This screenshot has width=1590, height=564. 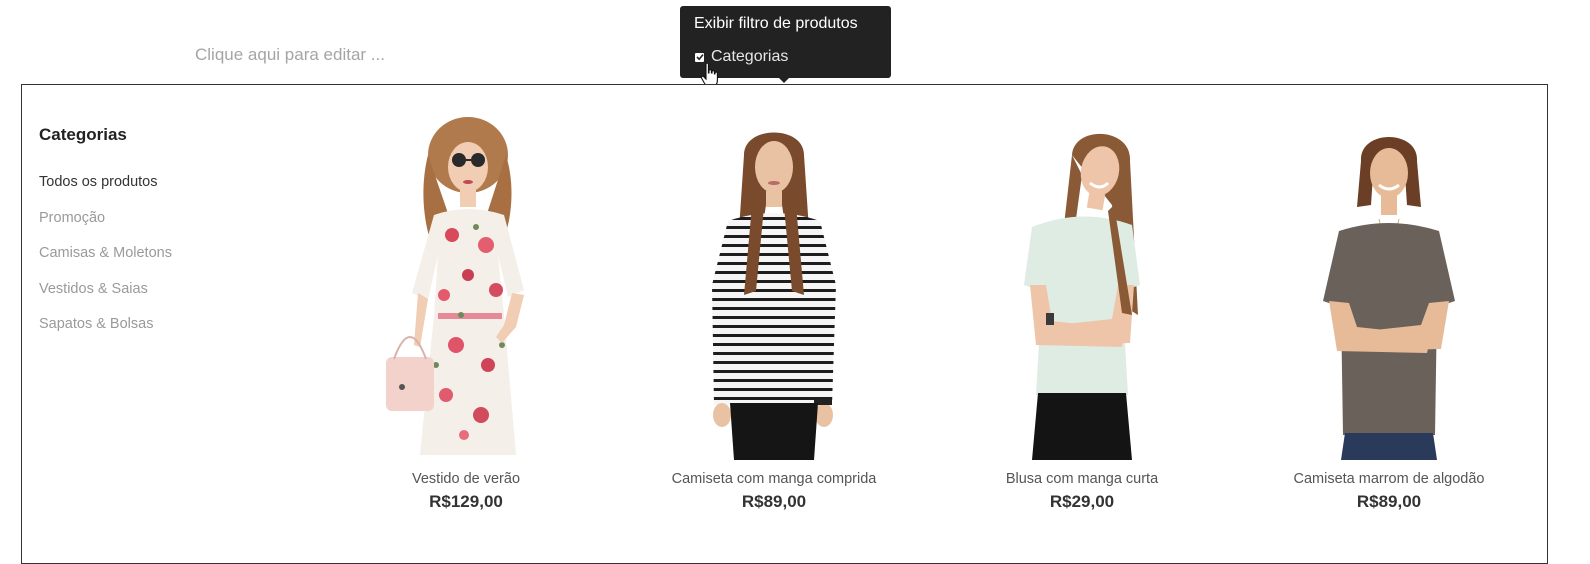 I want to click on categories-option-label: Categorias, so click(x=750, y=56).